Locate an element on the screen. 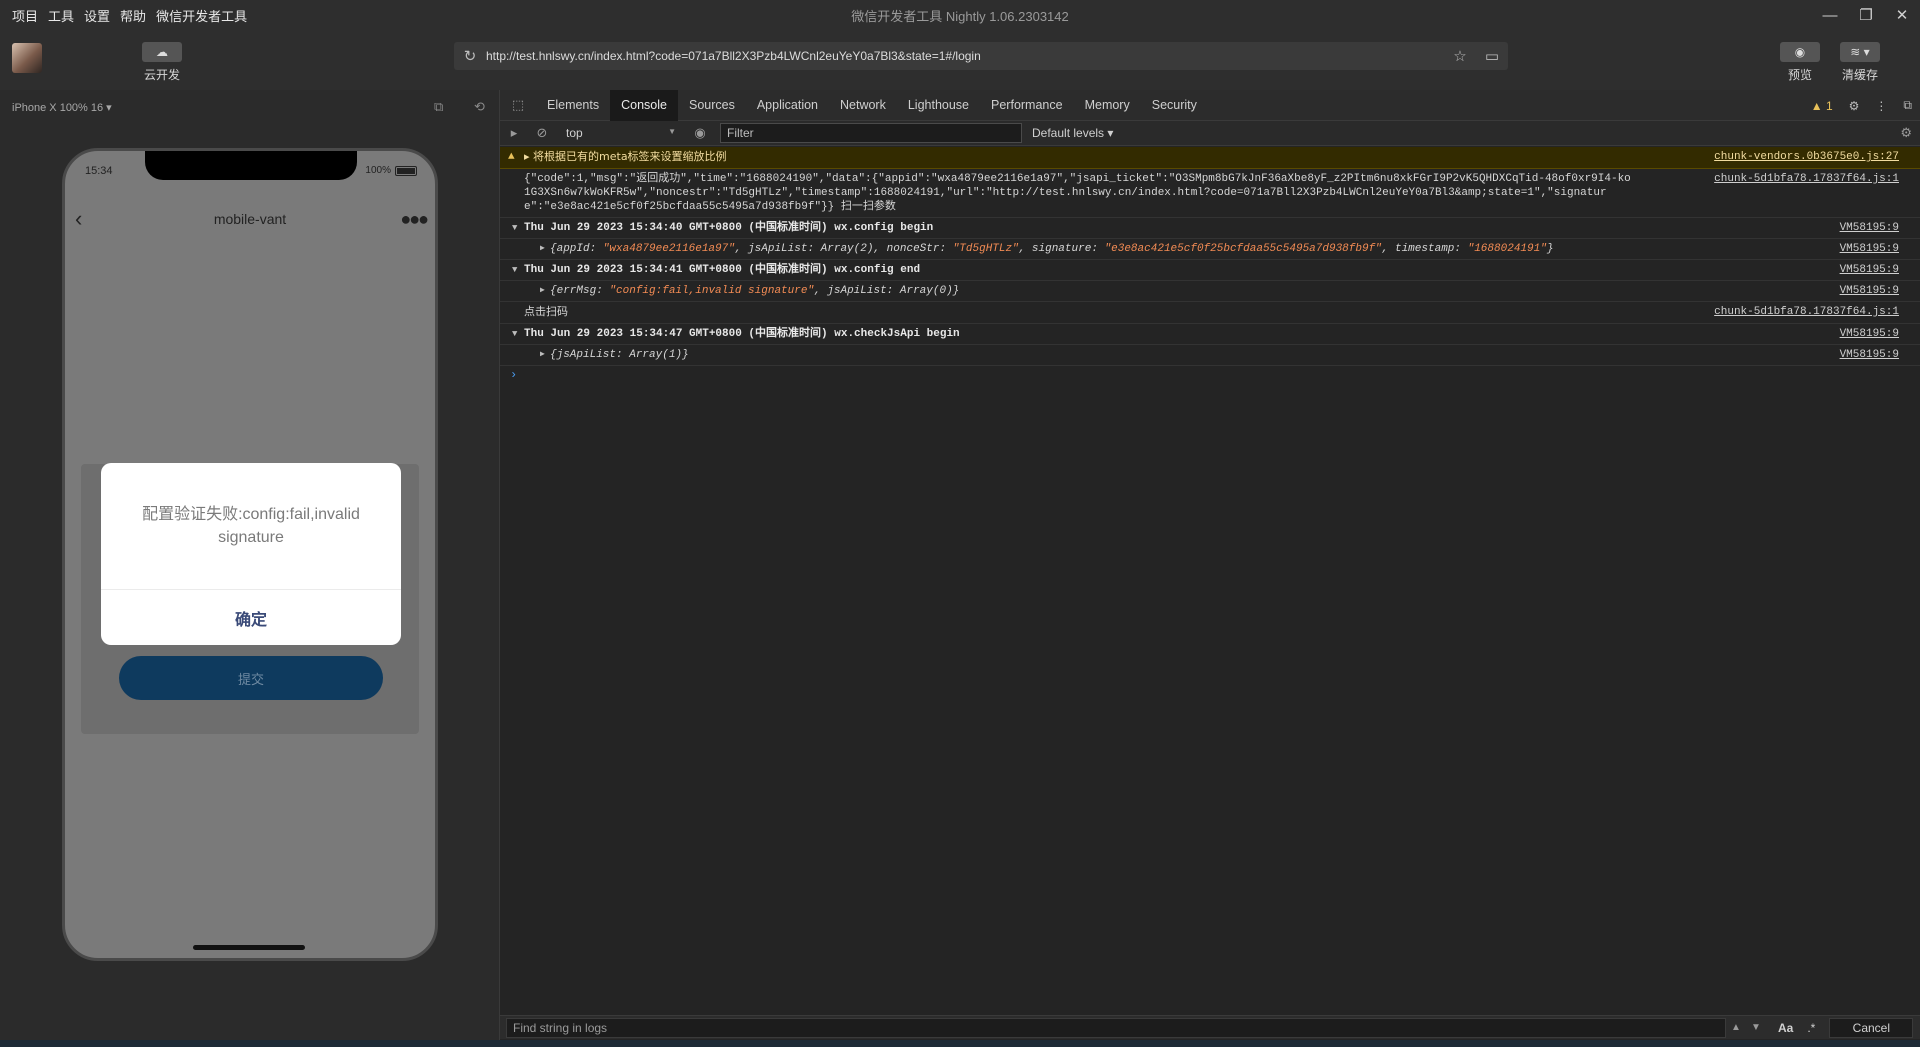 This screenshot has height=1047, width=1920. tab-lighthouse: Lighthouse is located at coordinates (938, 105).